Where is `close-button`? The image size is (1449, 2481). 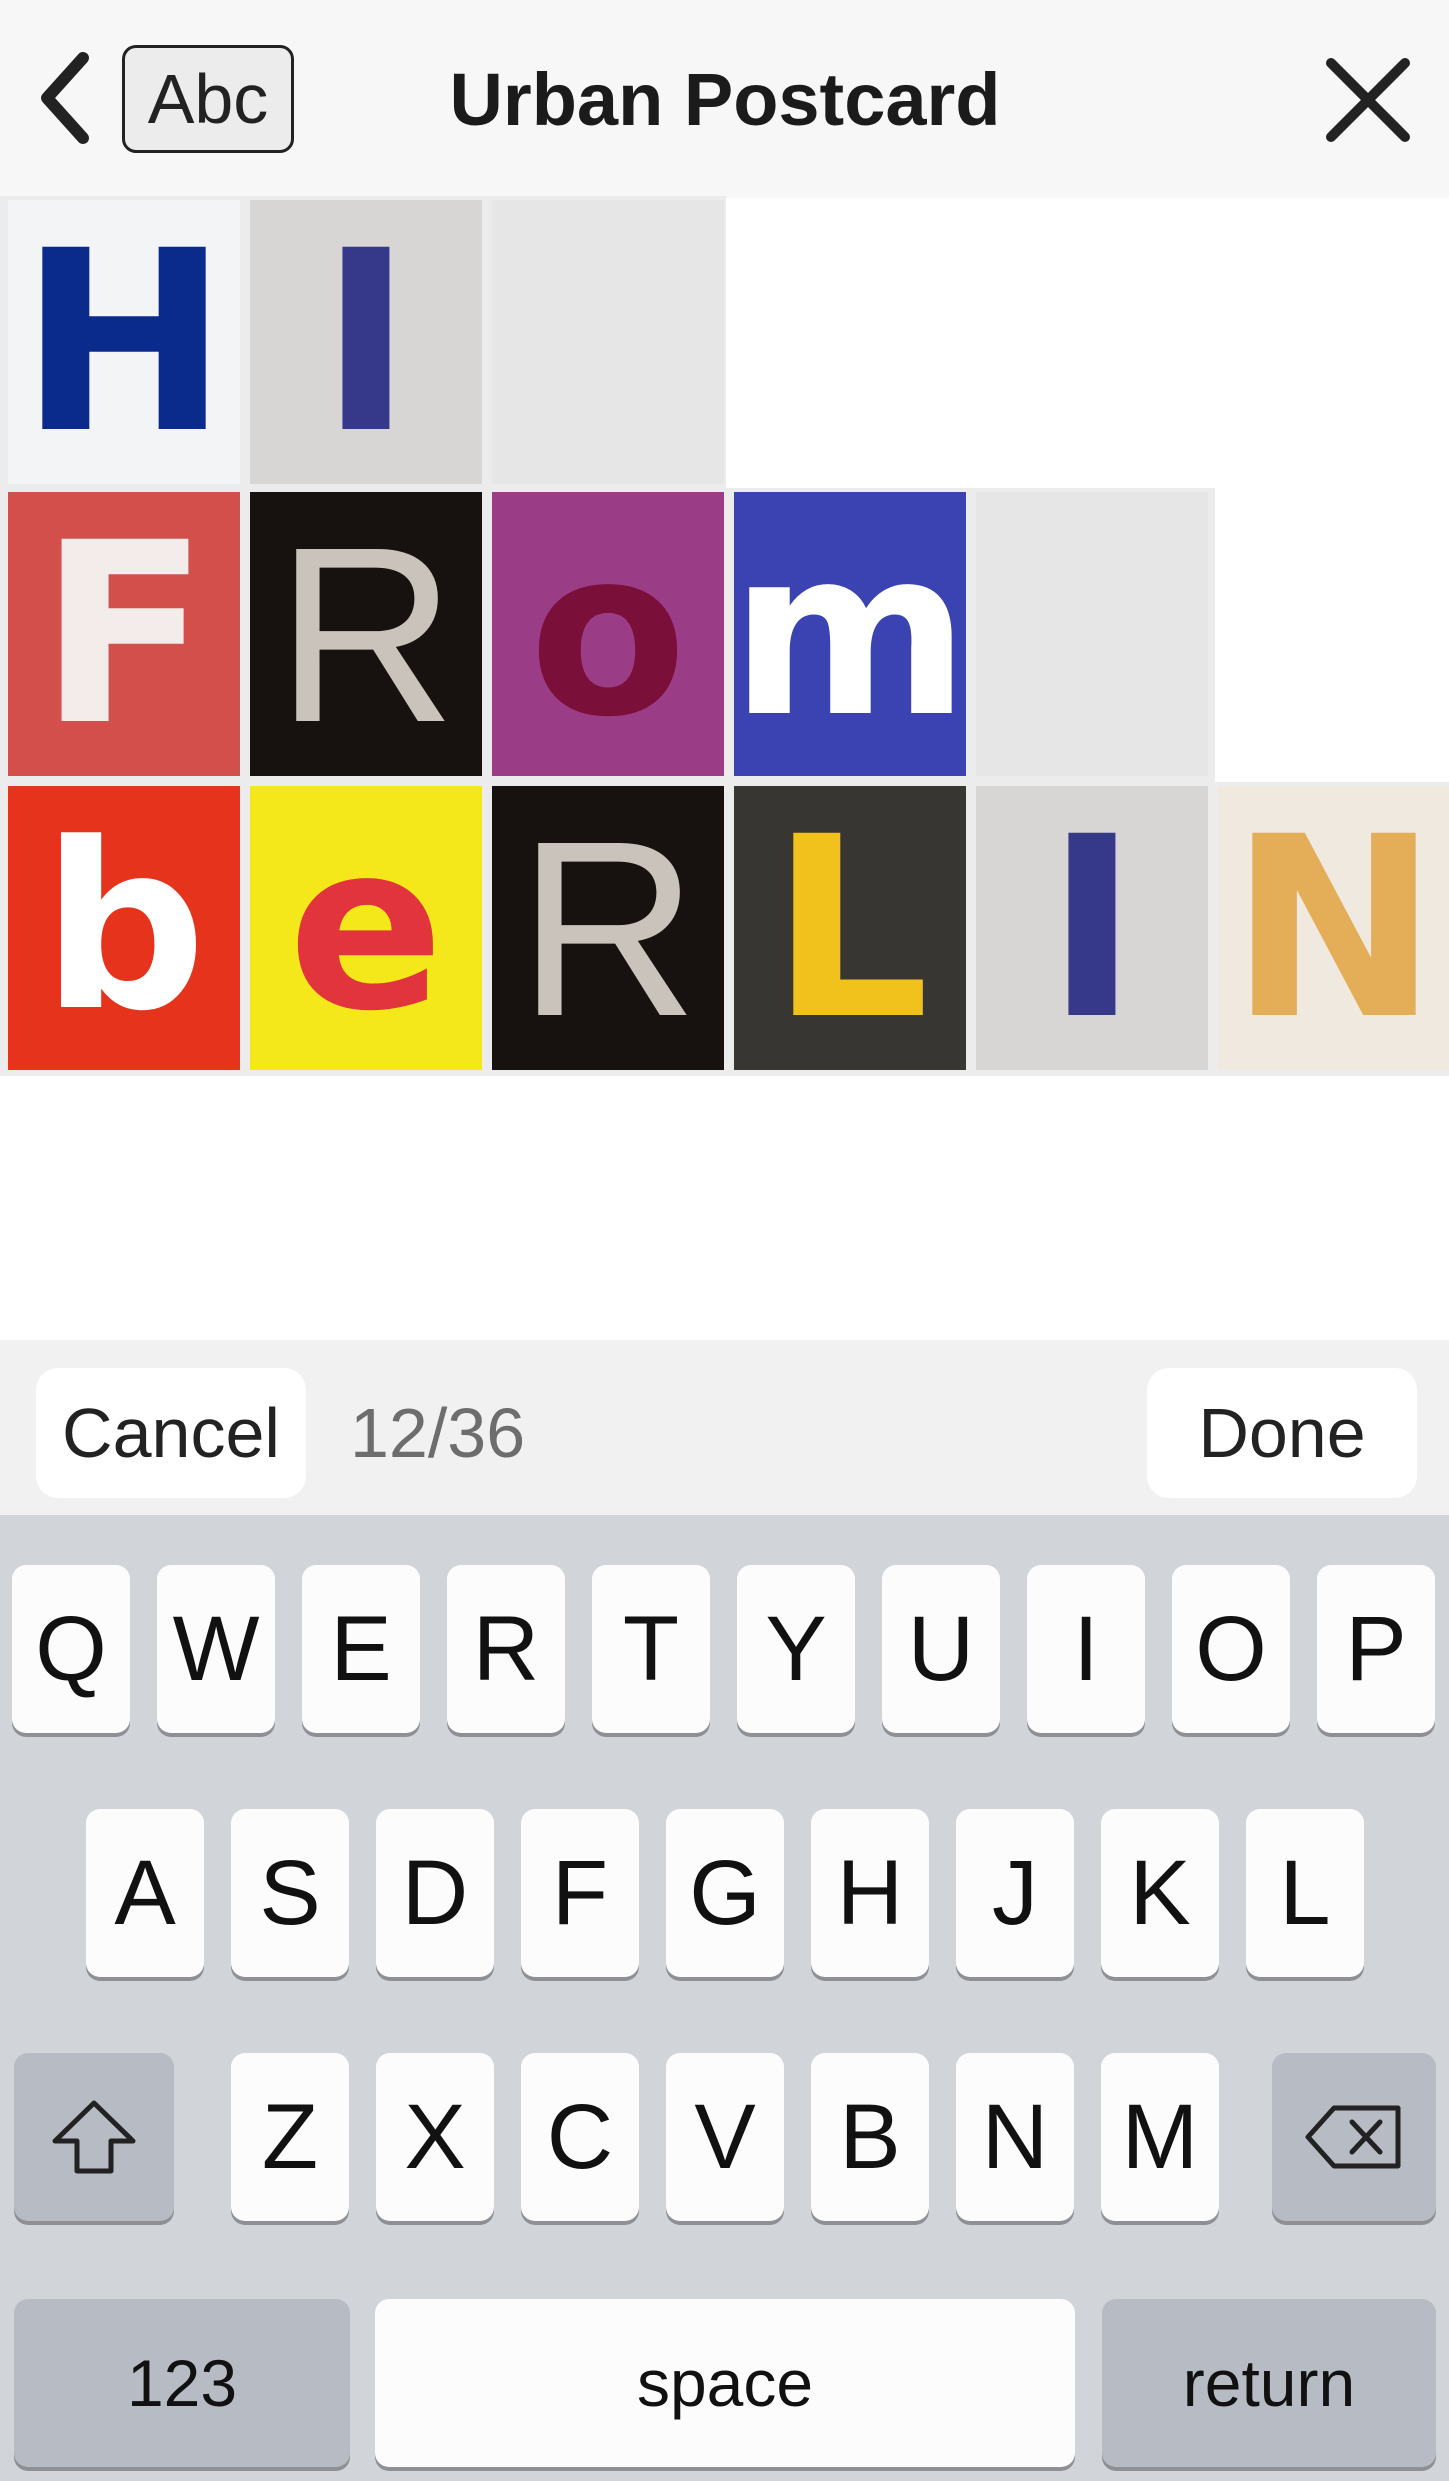 close-button is located at coordinates (1368, 100).